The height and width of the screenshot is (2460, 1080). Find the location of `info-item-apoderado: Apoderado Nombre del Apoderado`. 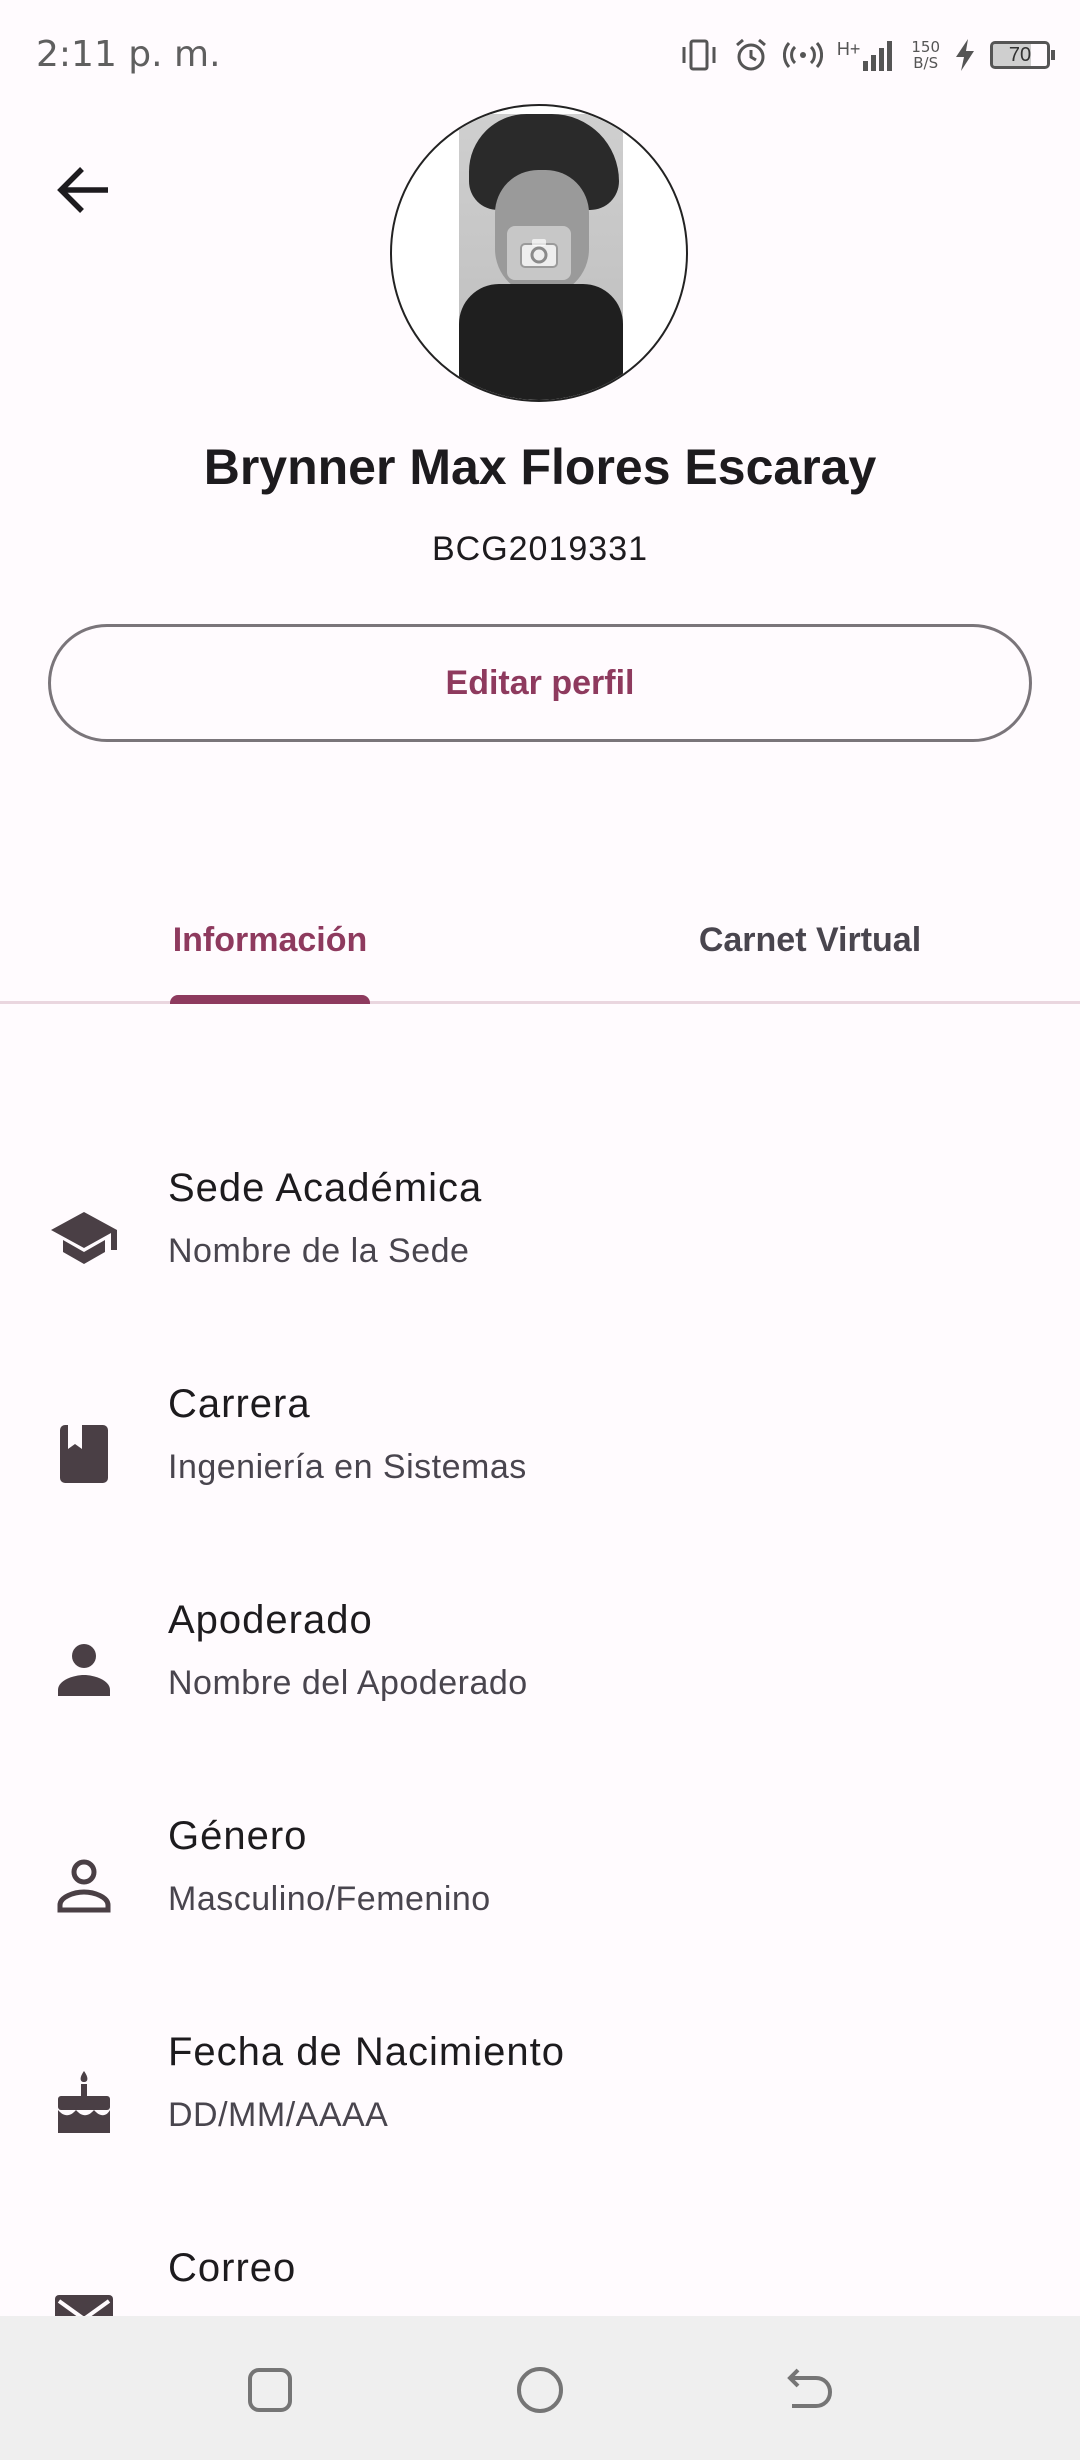

info-item-apoderado: Apoderado Nombre del Apoderado is located at coordinates (540, 1672).